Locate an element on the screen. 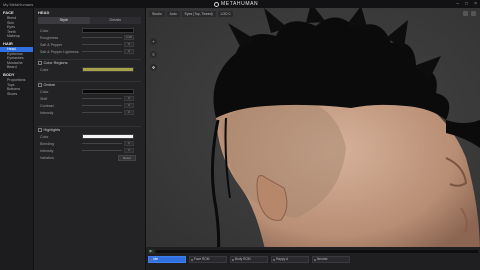  zoom-icon: + is located at coordinates (153, 41).